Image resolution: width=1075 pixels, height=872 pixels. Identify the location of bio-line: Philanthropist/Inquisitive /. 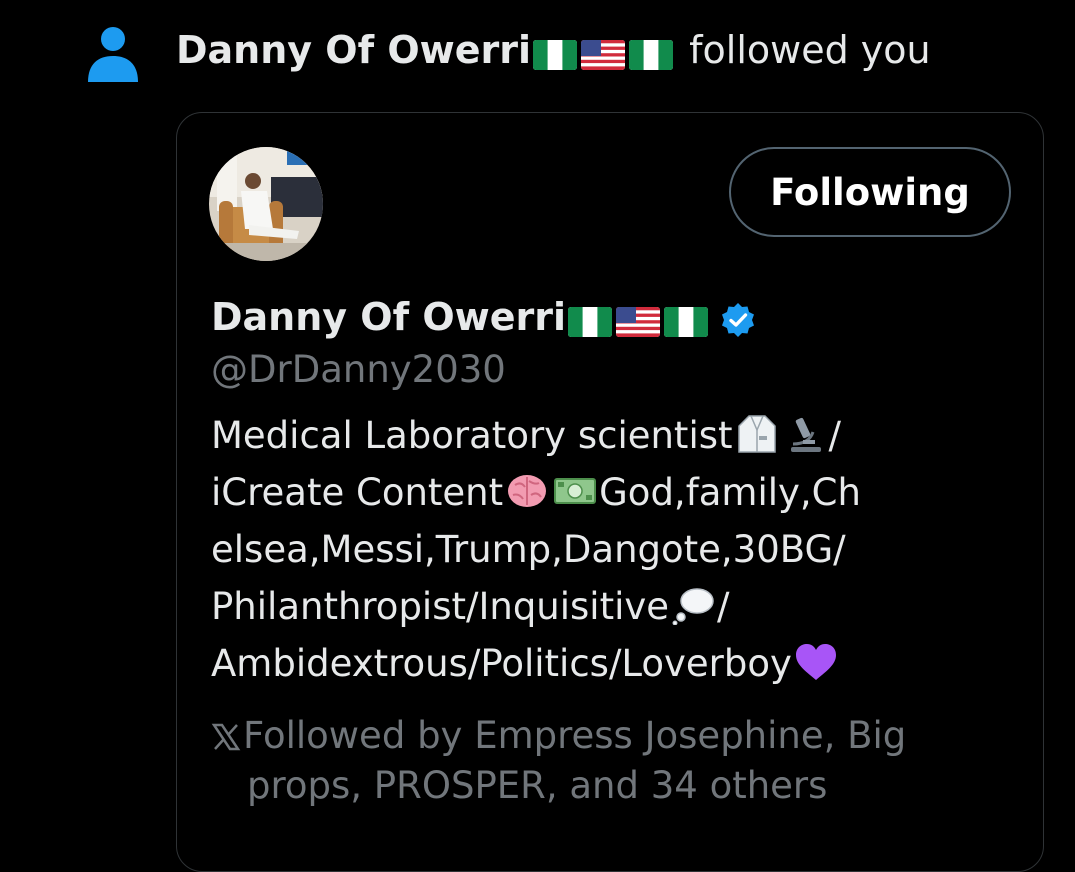
(470, 606).